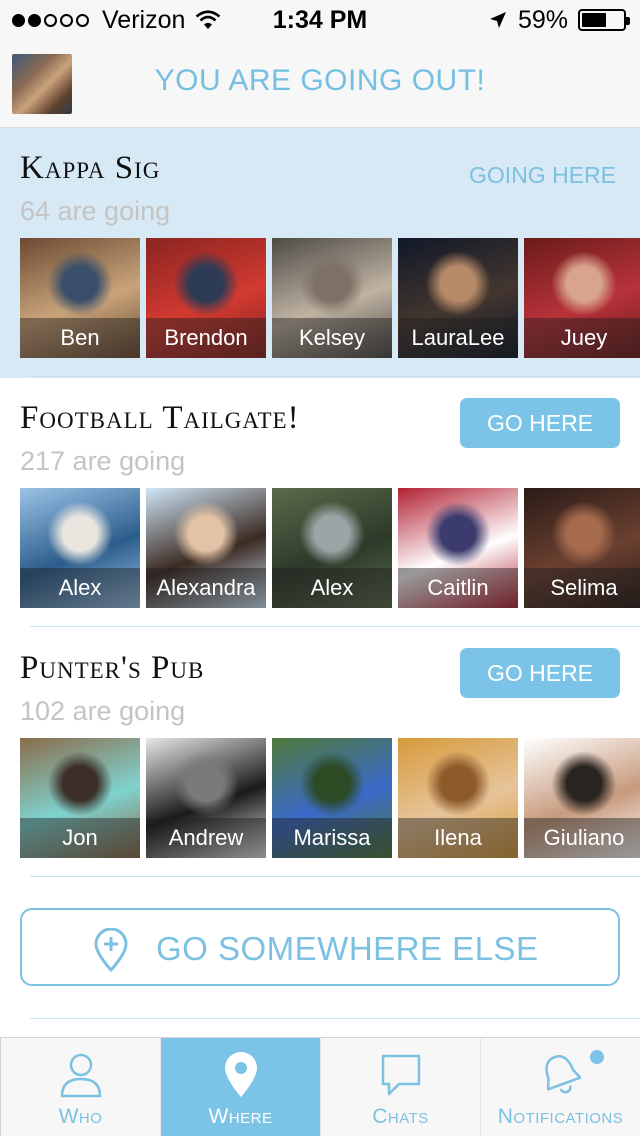 Image resolution: width=640 pixels, height=1136 pixels. I want to click on notification-badge, so click(597, 1057).